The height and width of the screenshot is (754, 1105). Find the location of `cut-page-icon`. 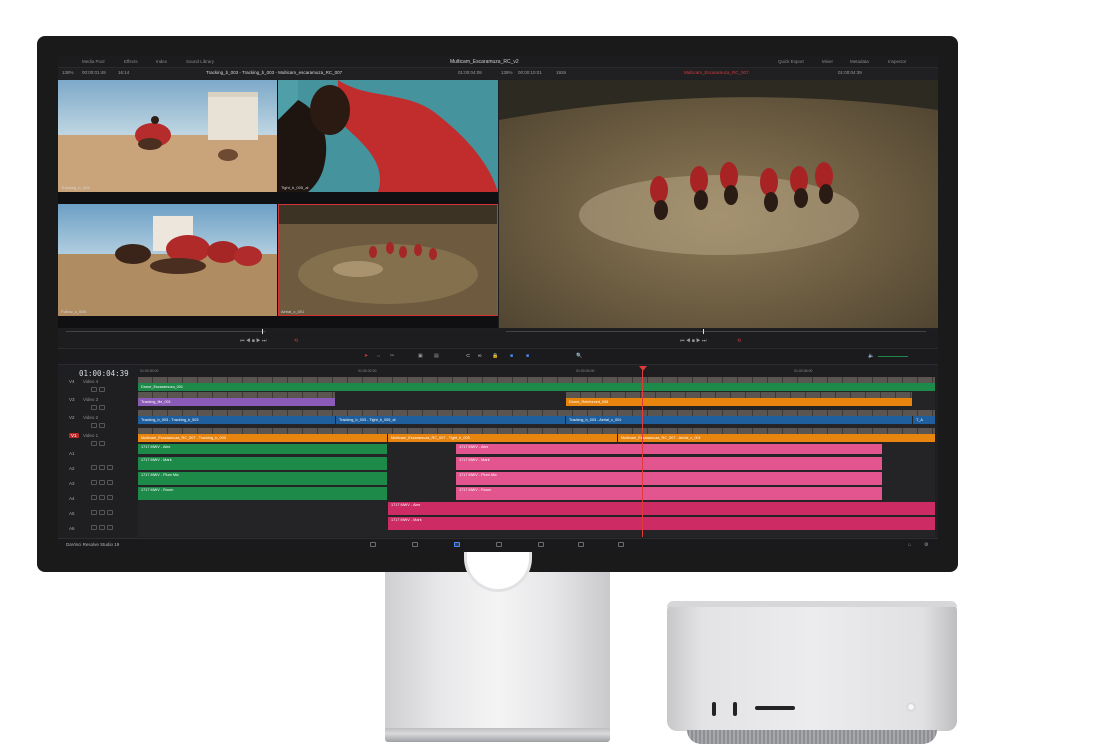

cut-page-icon is located at coordinates (415, 544).